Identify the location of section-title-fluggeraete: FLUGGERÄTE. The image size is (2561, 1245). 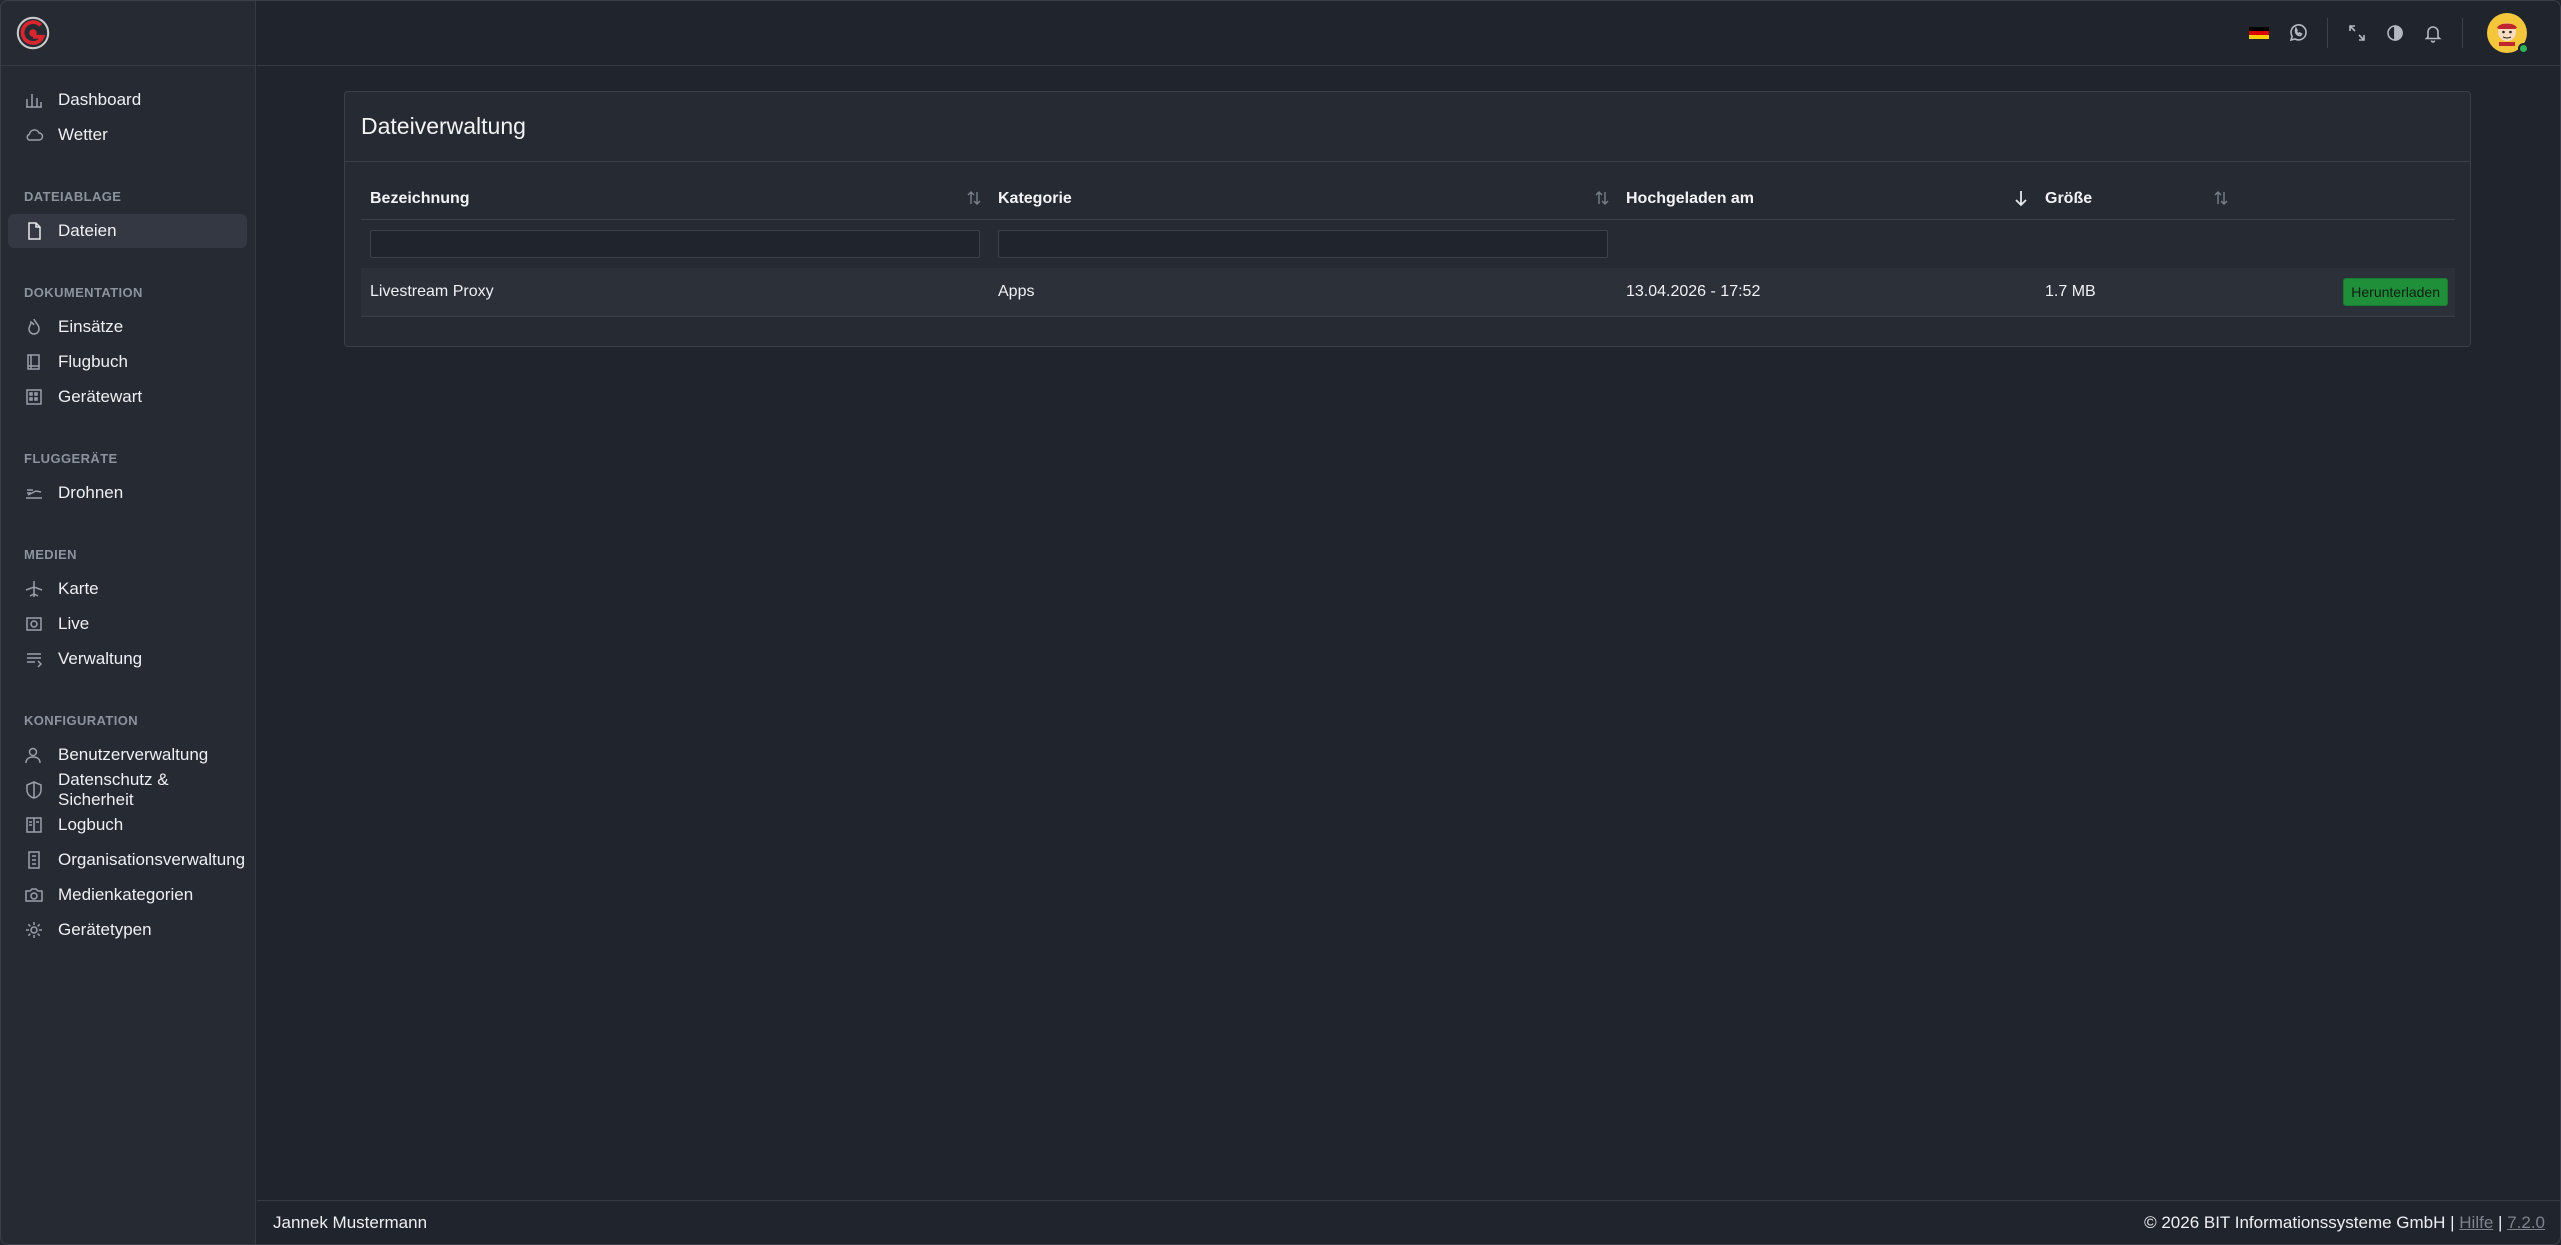
(71, 458).